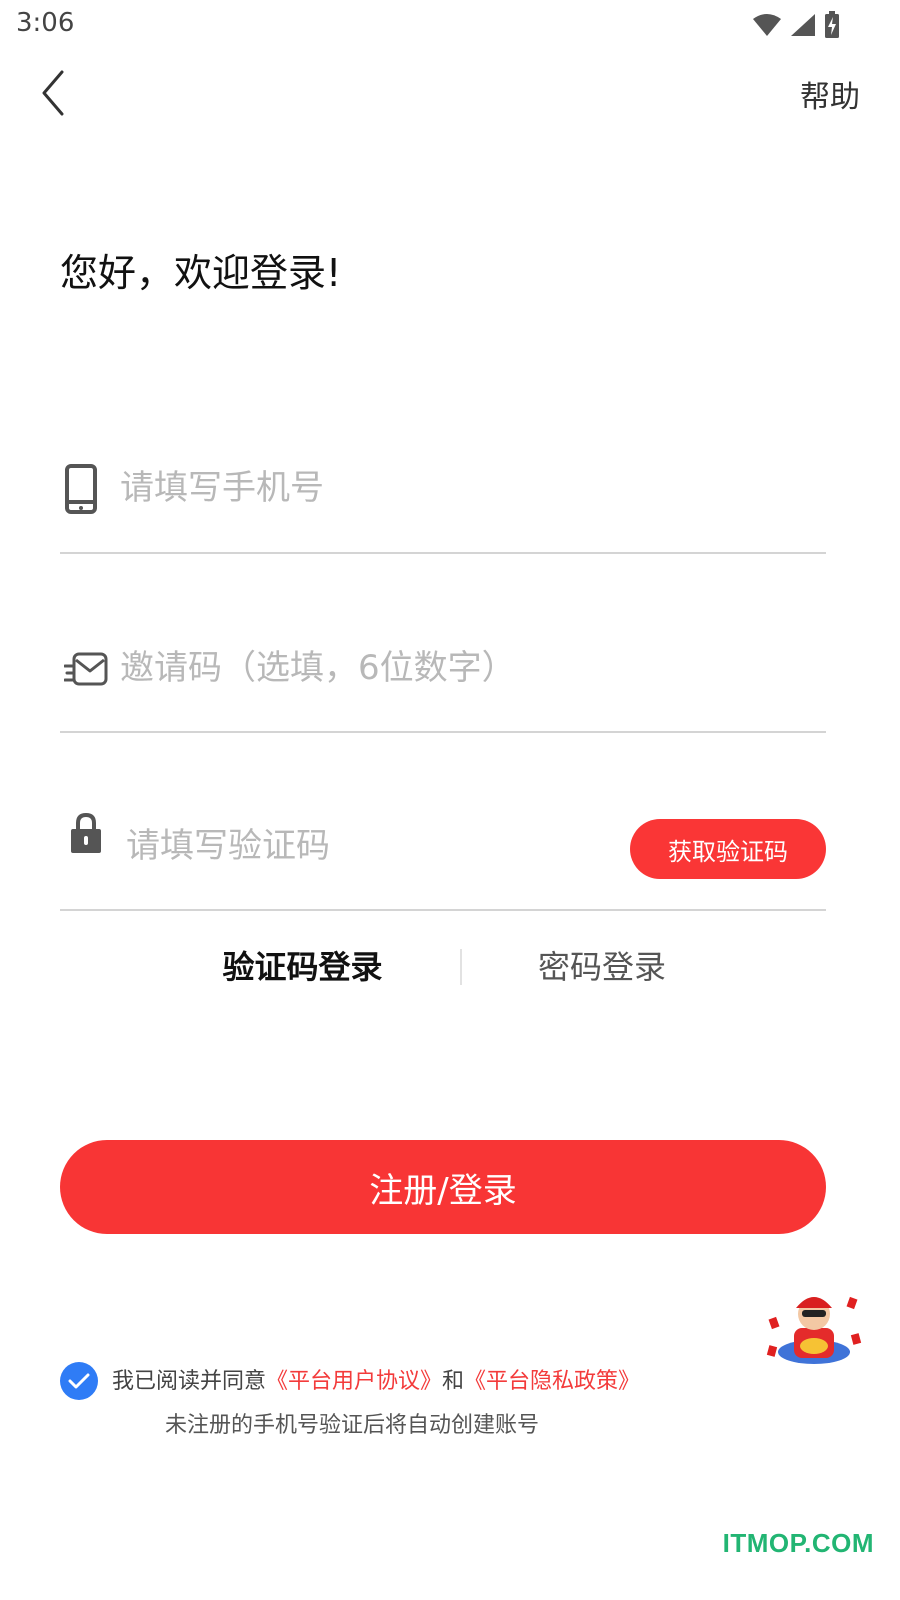  I want to click on user-agreement-link: 《平台用户协议》, so click(354, 1381).